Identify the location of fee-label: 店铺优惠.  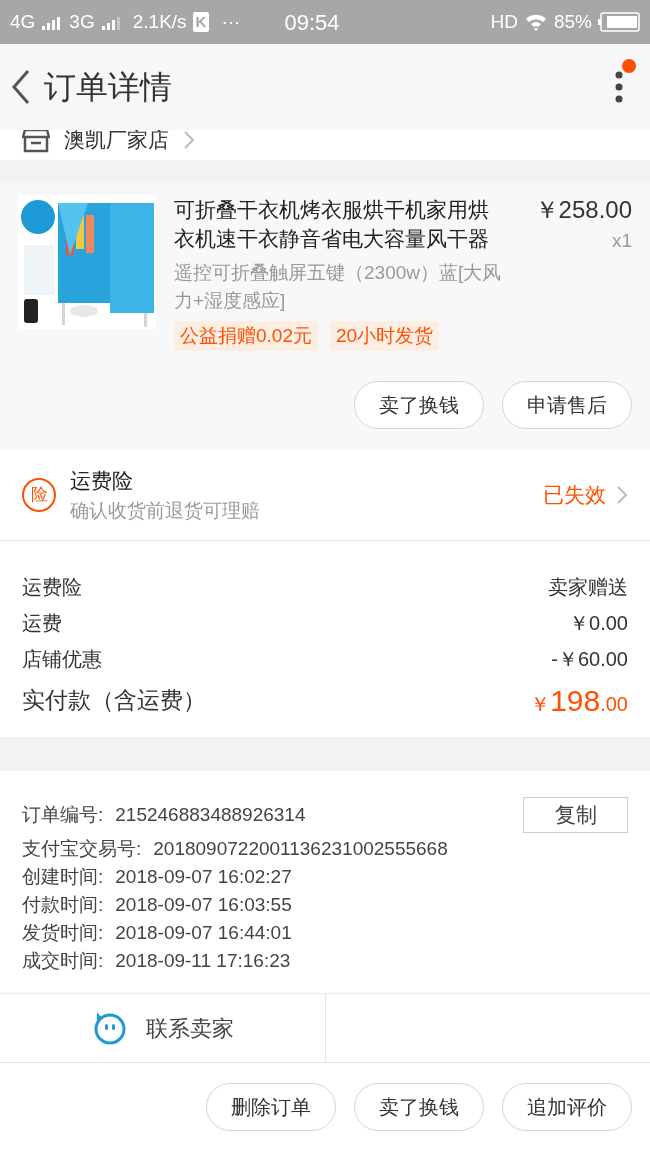
(62, 659).